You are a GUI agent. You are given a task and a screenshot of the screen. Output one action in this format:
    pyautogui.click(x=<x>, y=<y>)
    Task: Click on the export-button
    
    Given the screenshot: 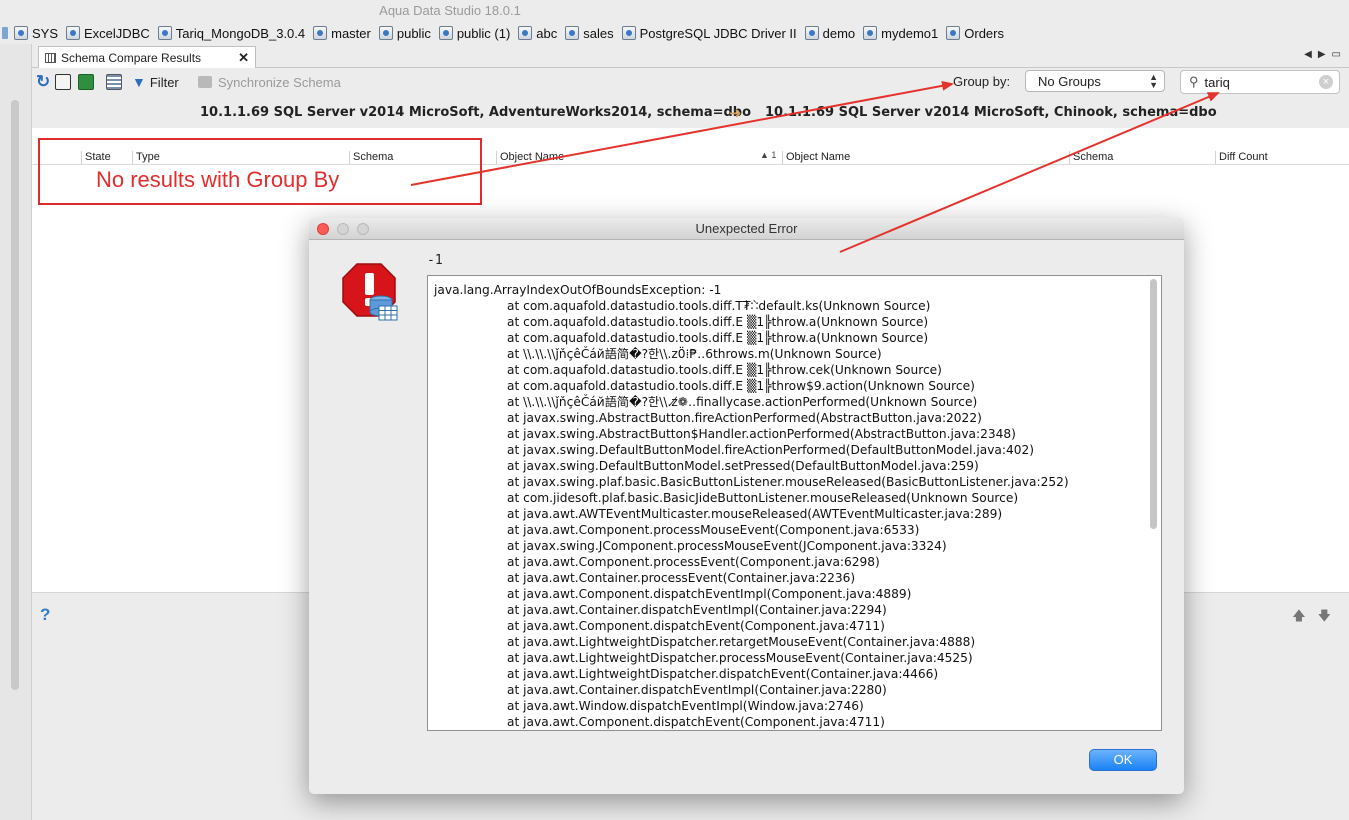 What is the action you would take?
    pyautogui.click(x=63, y=82)
    